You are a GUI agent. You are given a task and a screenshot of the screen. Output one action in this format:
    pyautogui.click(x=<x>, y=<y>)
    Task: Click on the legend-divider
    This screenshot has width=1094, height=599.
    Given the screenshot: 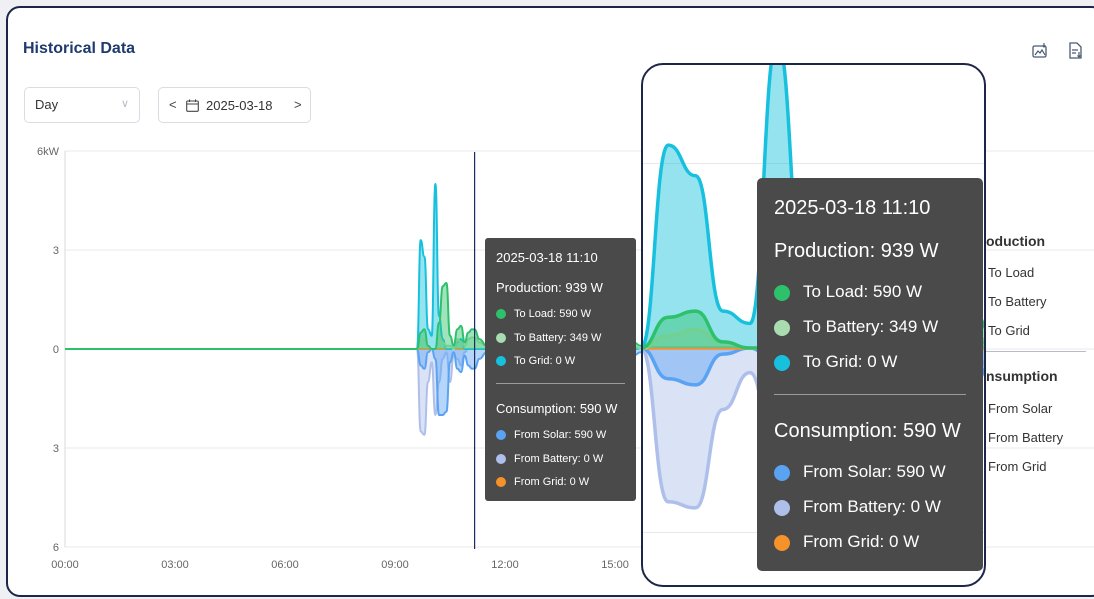 What is the action you would take?
    pyautogui.click(x=1036, y=351)
    